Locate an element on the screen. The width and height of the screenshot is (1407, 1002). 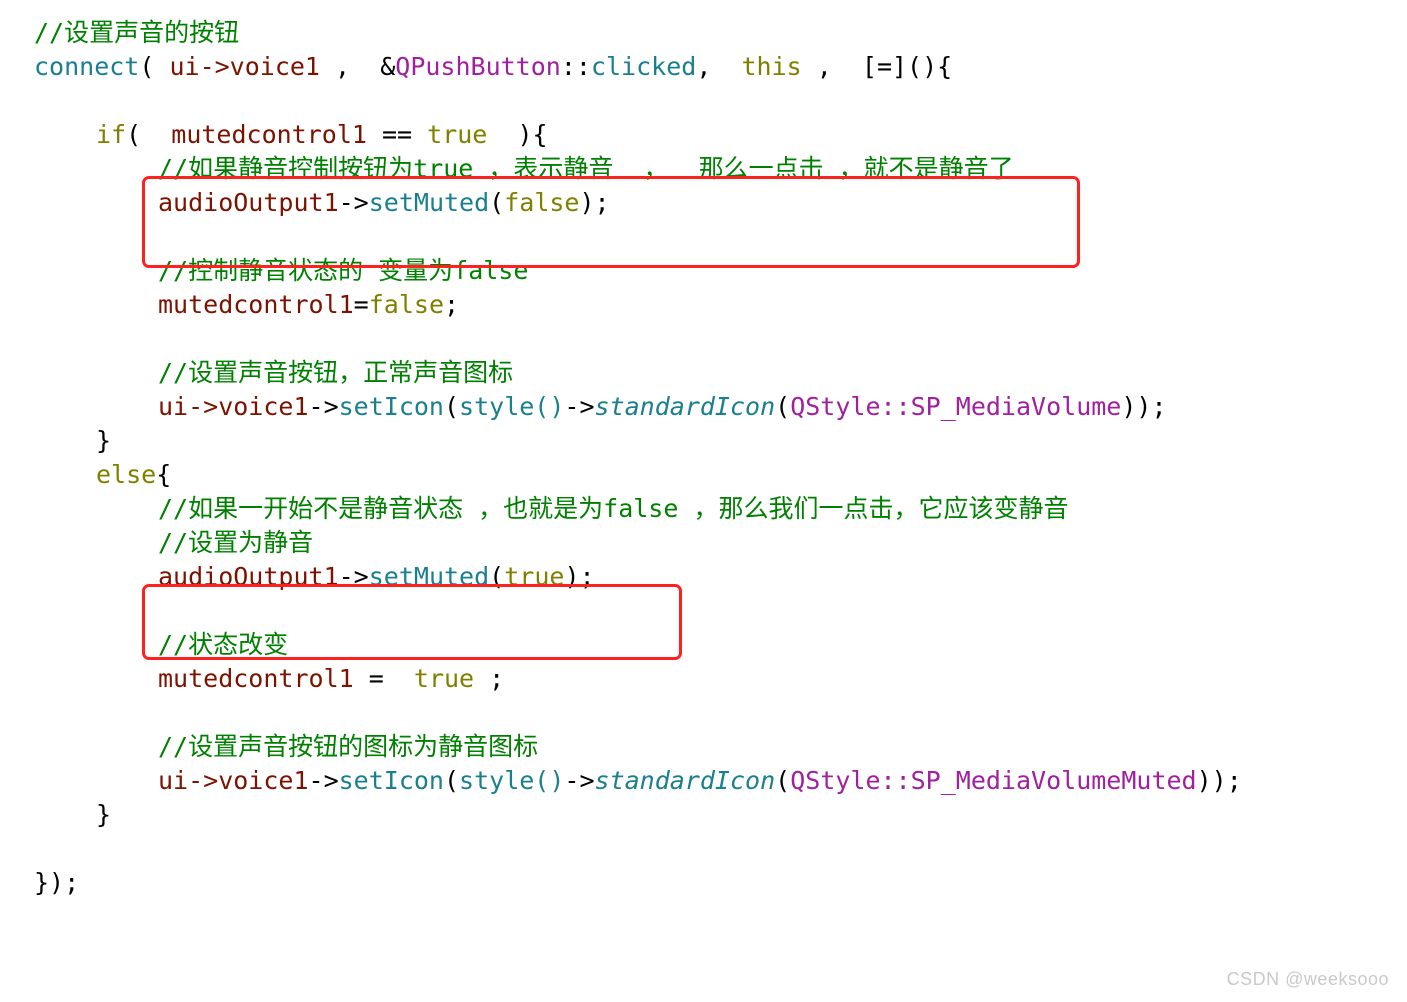
token-clicked: clicked is located at coordinates (643, 66).